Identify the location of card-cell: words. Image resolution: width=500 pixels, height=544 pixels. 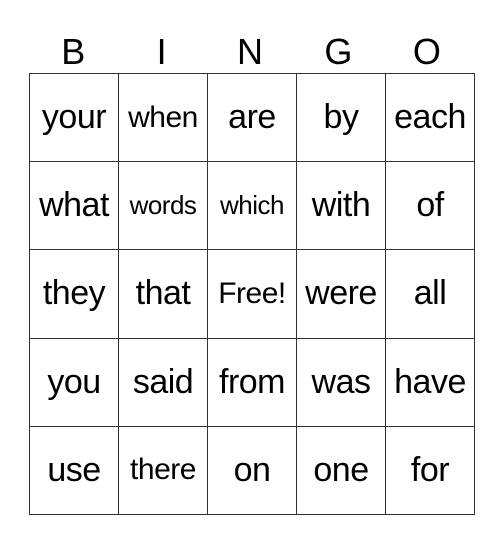
(163, 206).